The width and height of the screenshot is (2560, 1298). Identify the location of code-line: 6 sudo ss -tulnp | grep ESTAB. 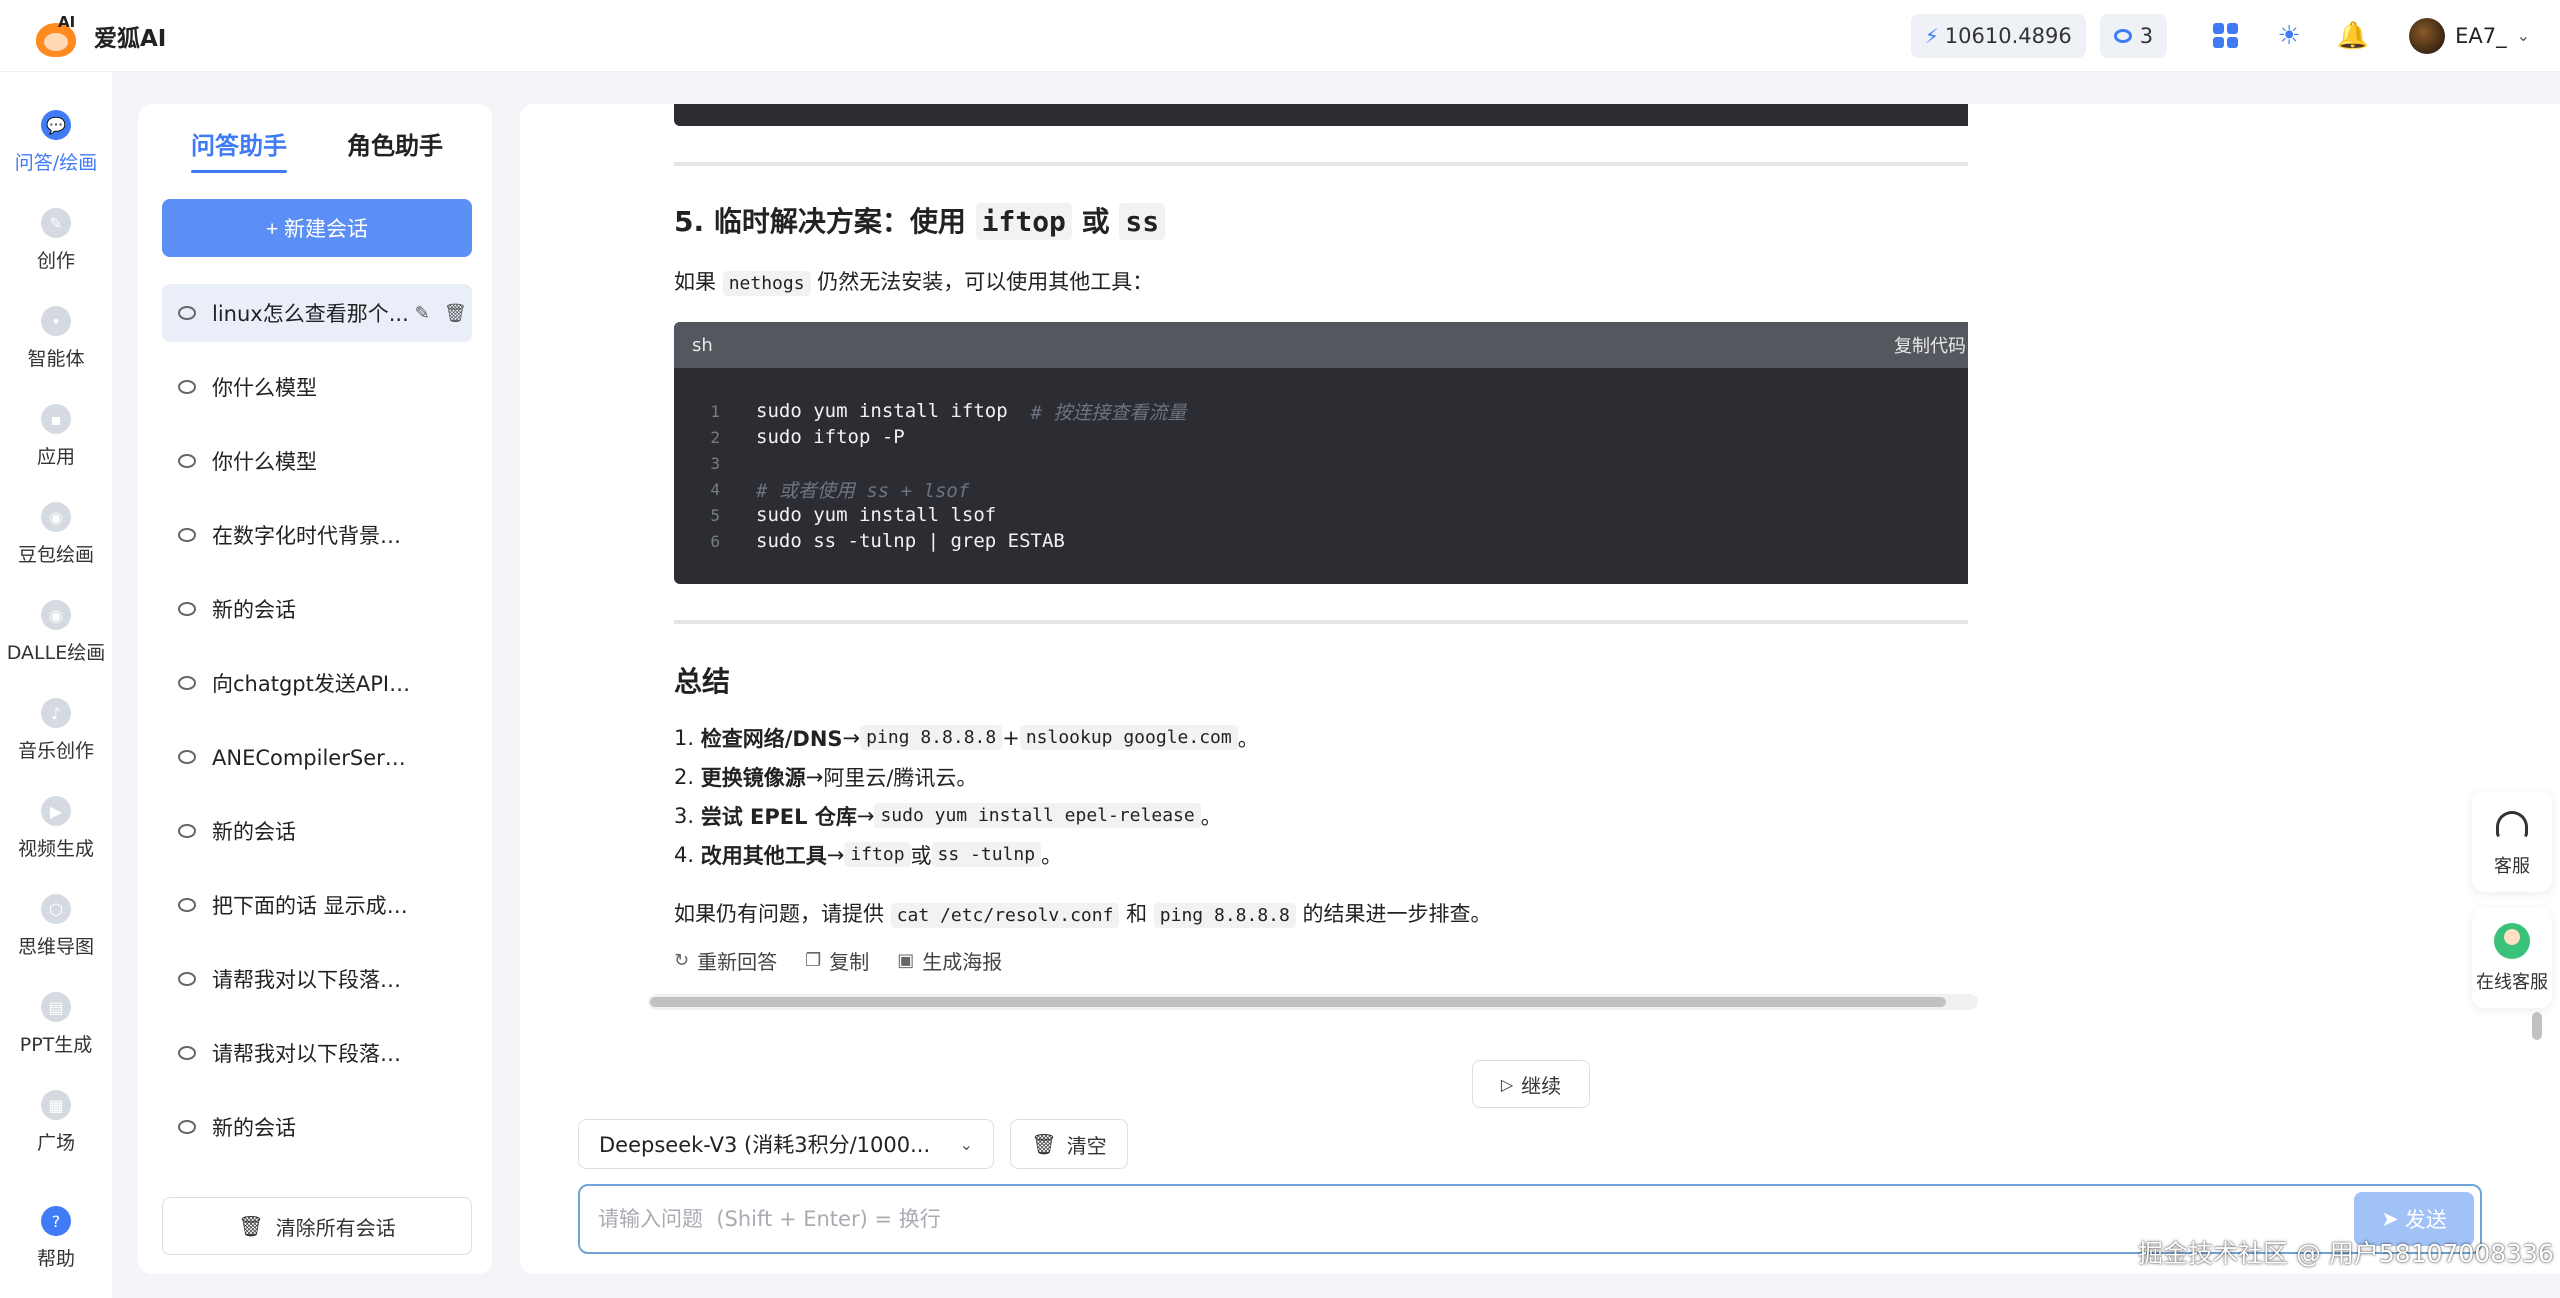
(887, 541).